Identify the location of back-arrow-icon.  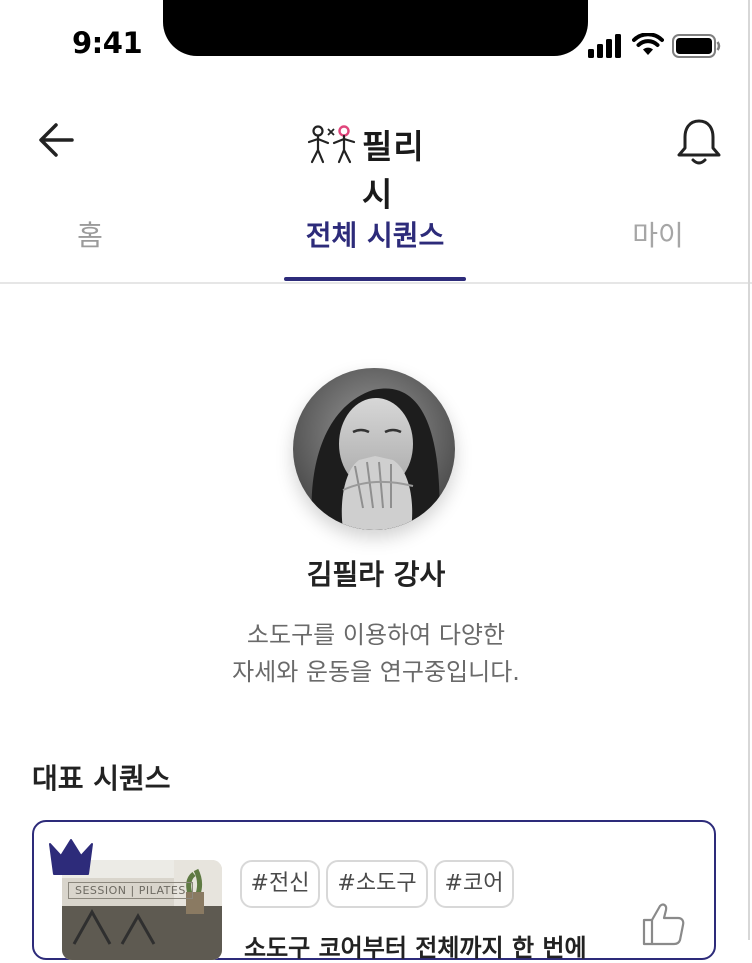
(58, 140).